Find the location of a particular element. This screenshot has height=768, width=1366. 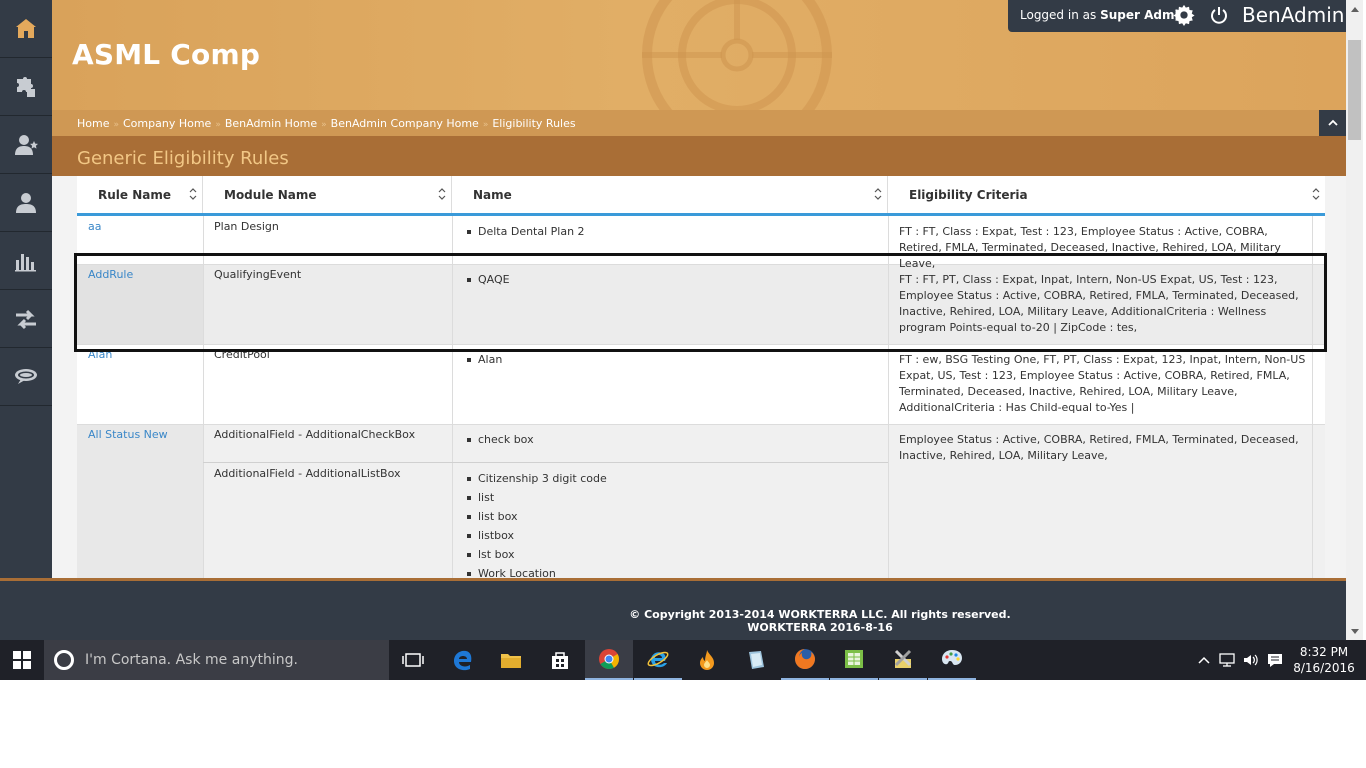

taskbar-paint is located at coordinates (952, 660).